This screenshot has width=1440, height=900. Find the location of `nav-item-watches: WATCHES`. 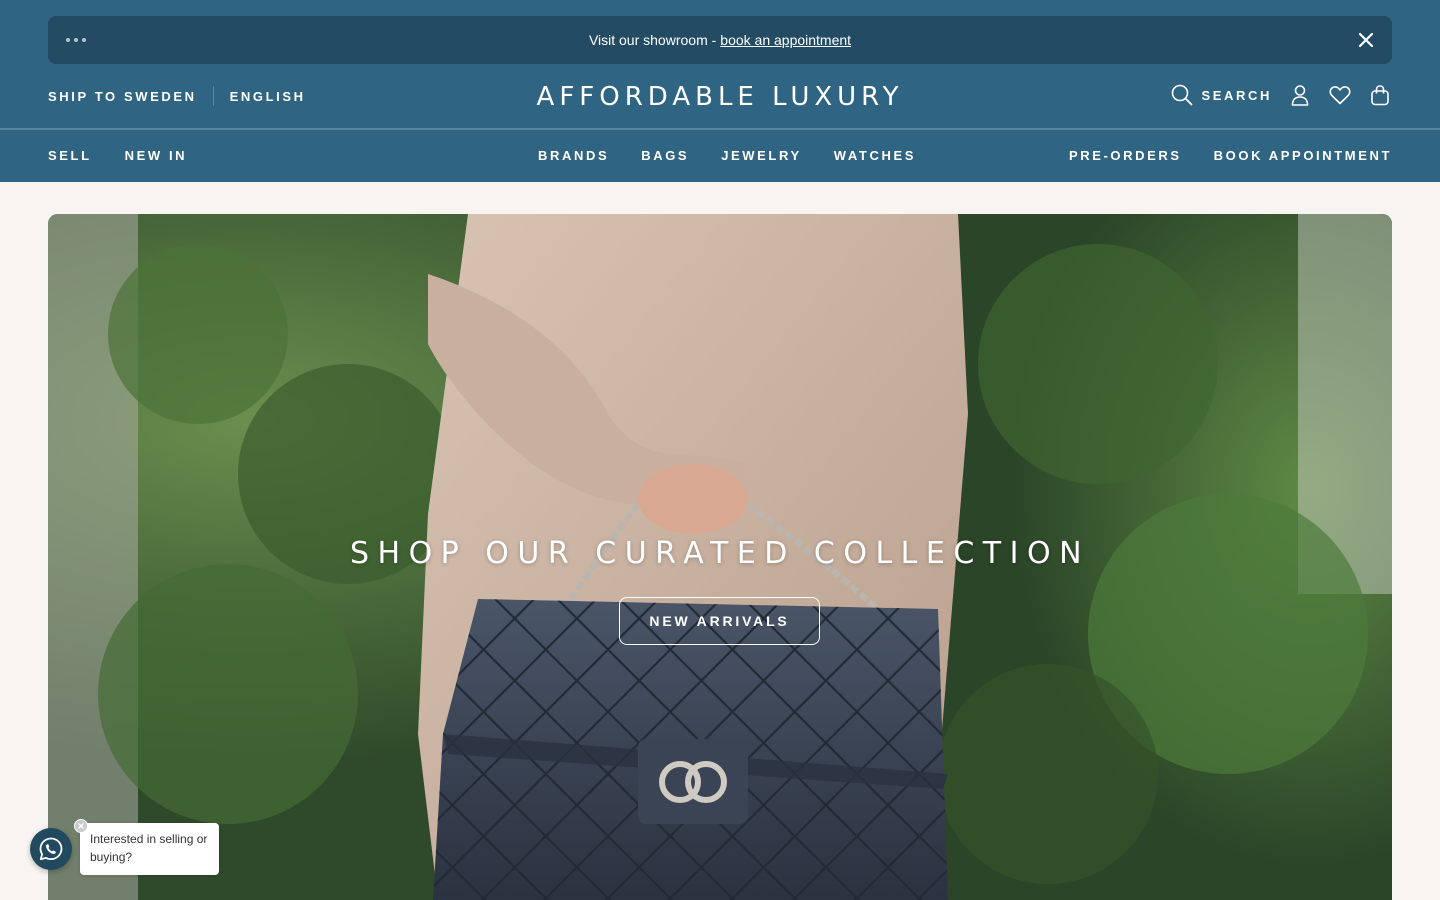

nav-item-watches: WATCHES is located at coordinates (875, 155).